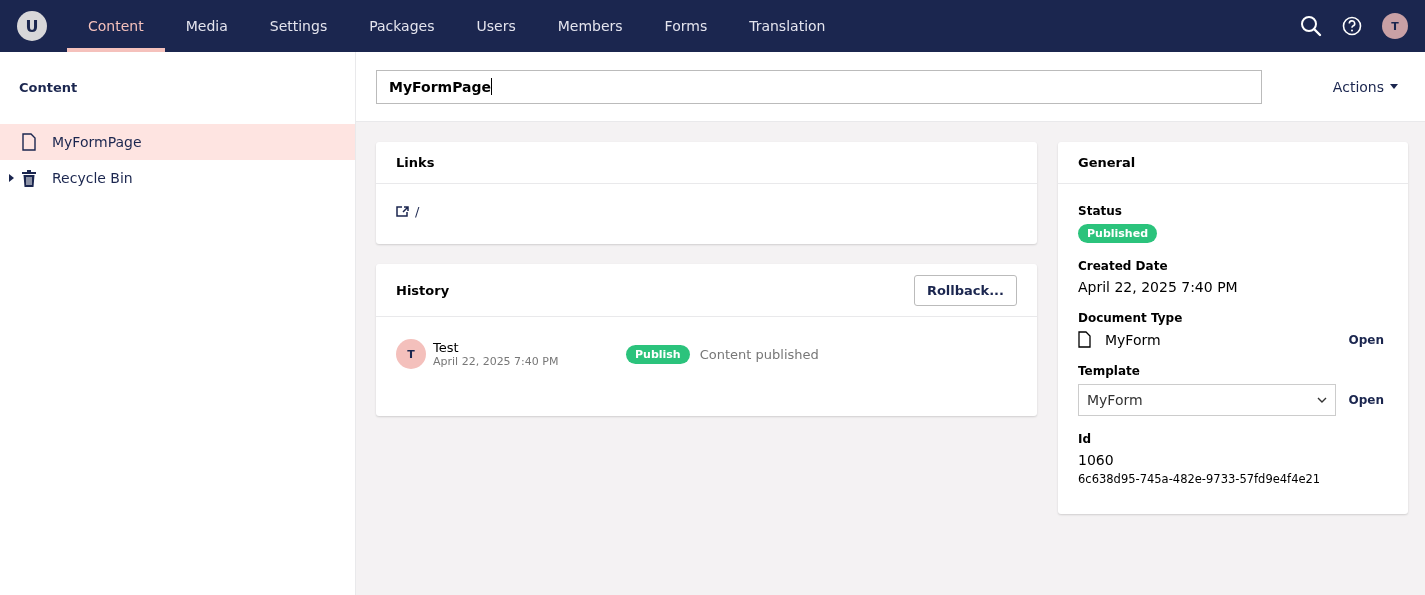  Describe the element at coordinates (1322, 400) in the screenshot. I see `chevron-icon` at that location.